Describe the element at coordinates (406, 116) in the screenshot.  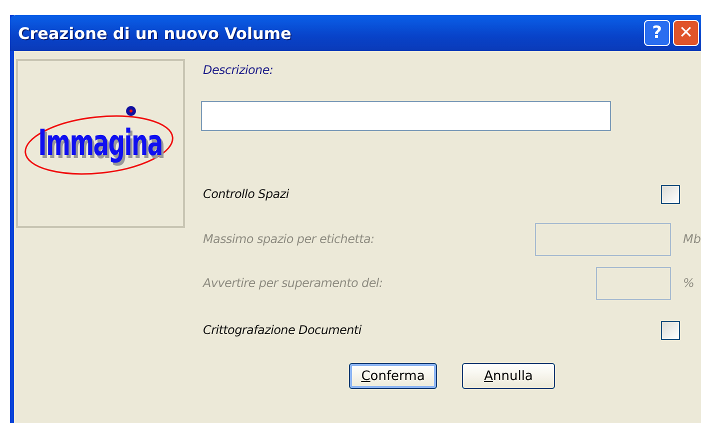
I see `description-field` at that location.